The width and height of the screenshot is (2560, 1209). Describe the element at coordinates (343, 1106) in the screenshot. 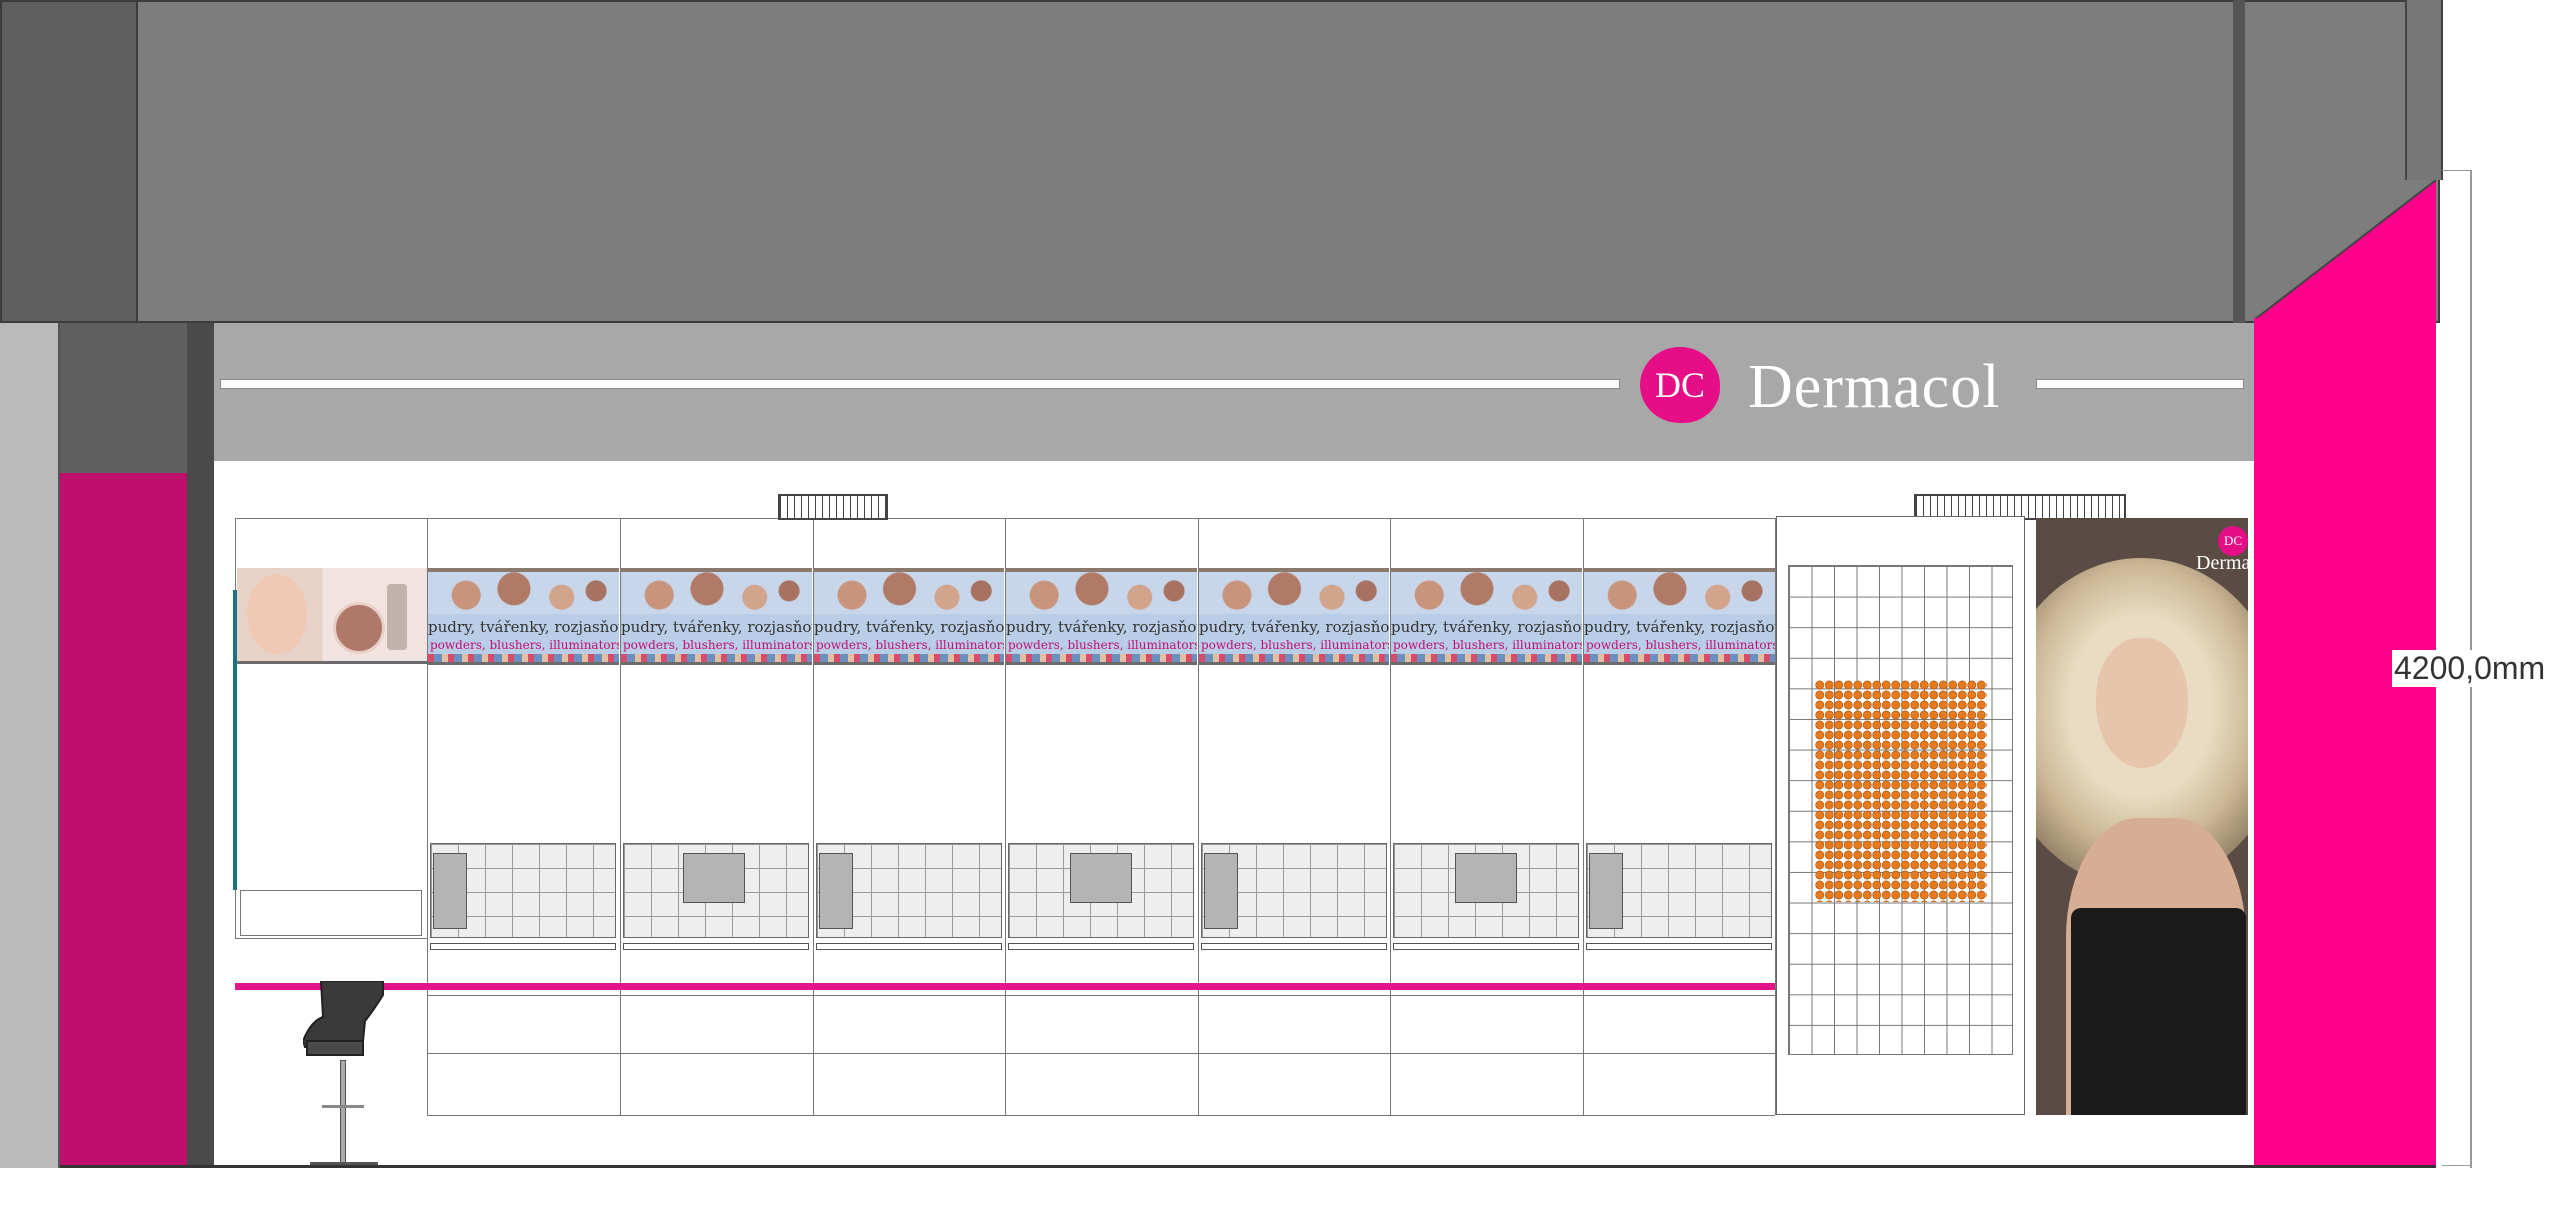

I see `stool-footrest` at that location.